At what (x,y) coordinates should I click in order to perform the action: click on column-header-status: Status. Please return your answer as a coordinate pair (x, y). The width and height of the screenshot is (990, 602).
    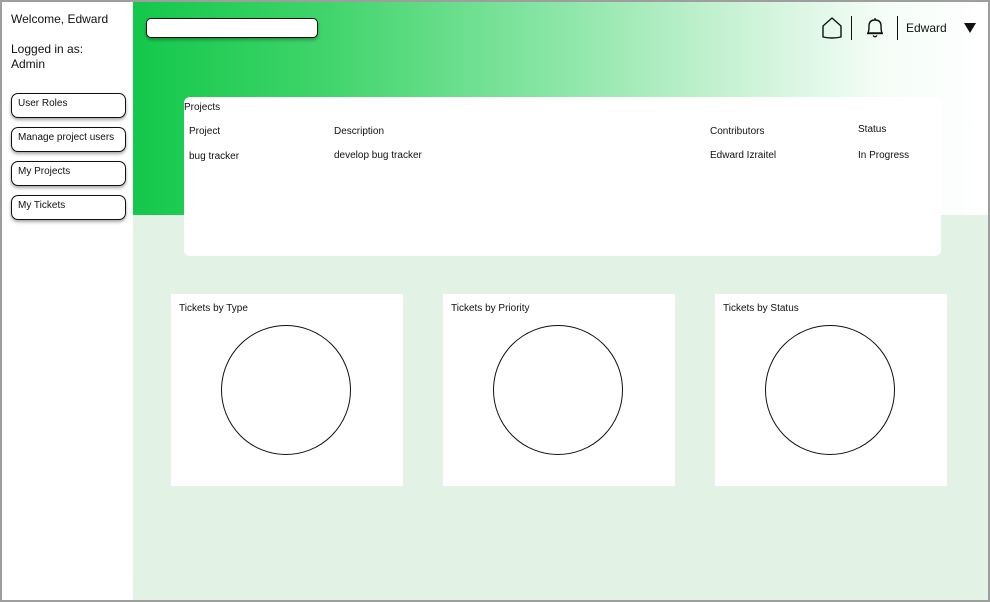
    Looking at the image, I should click on (872, 129).